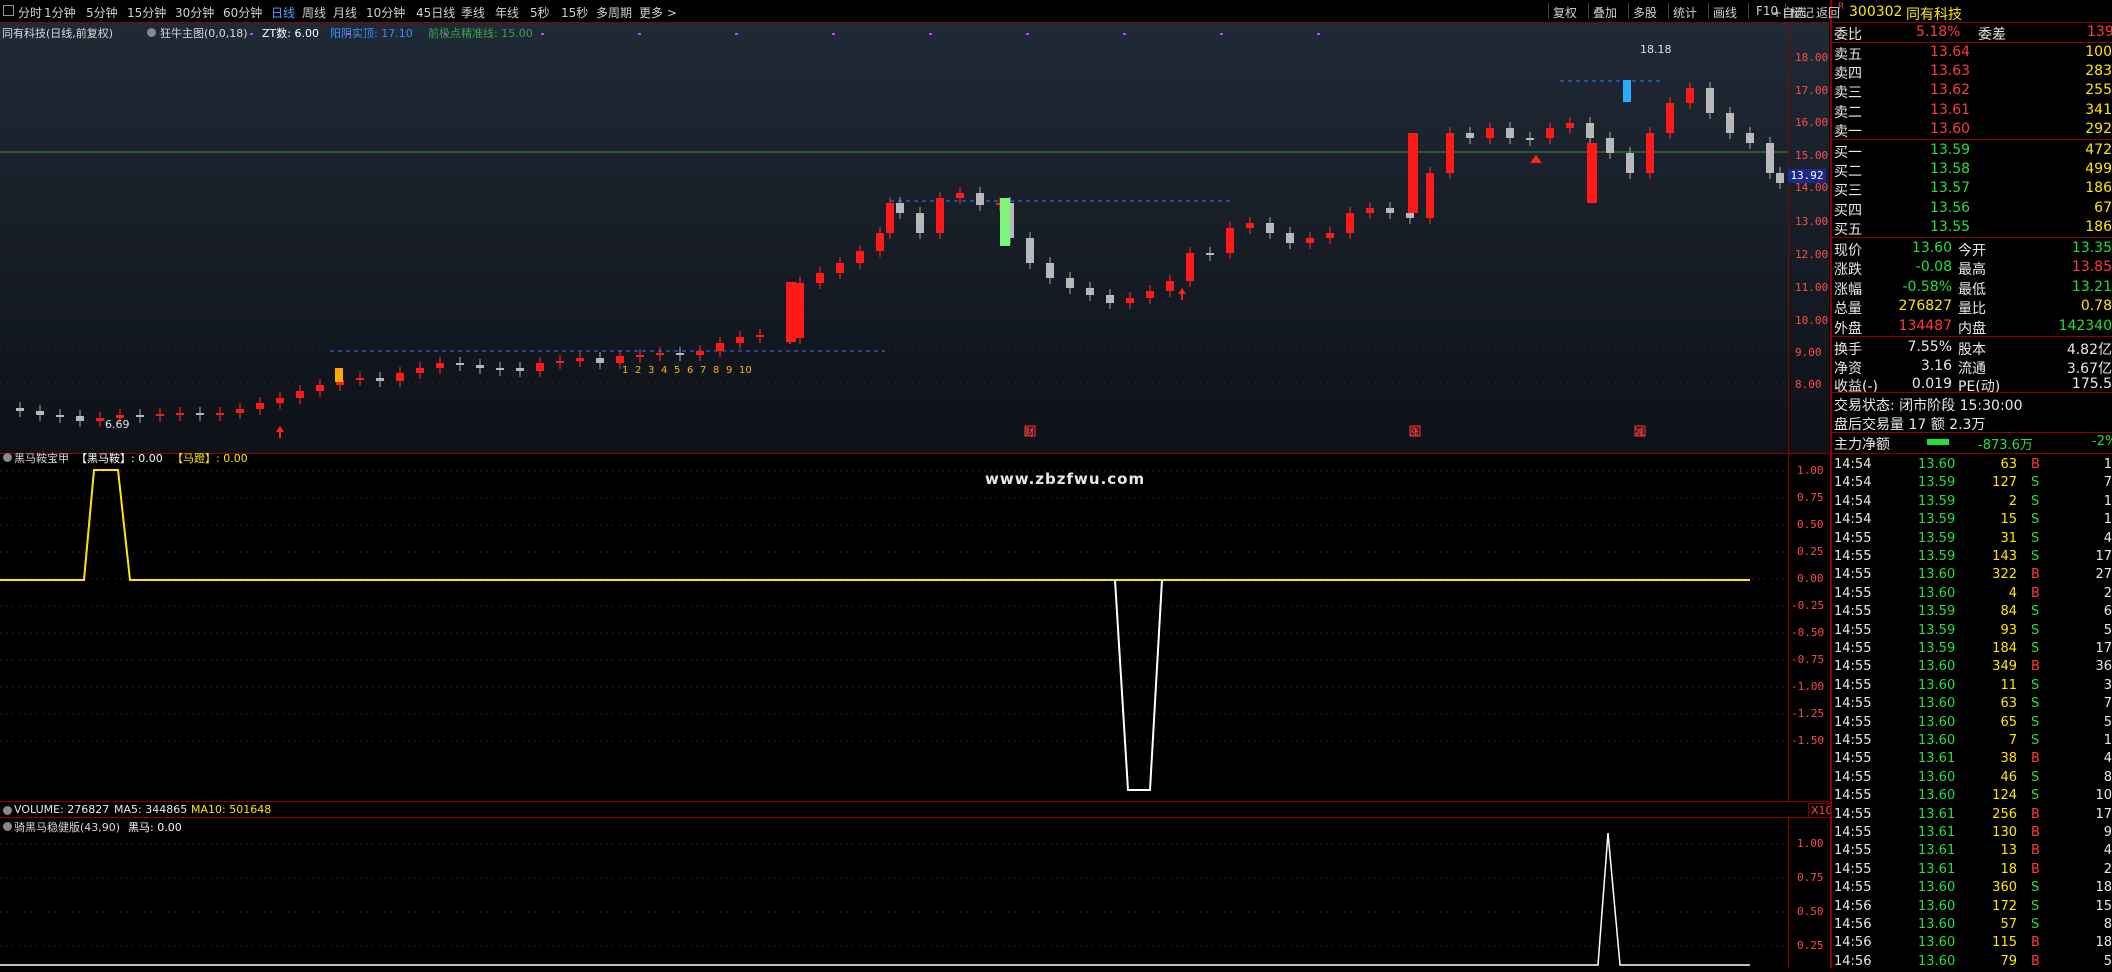 This screenshot has height=972, width=2112. Describe the element at coordinates (1972, 228) in the screenshot. I see `bid-row: 买五 13.55 186` at that location.